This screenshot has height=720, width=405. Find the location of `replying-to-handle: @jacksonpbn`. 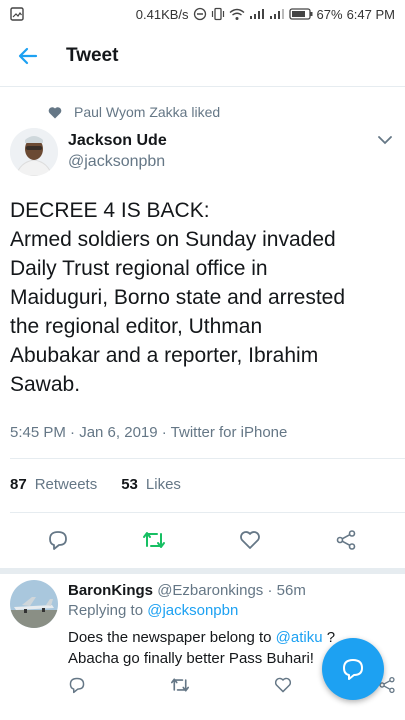

replying-to-handle: @jacksonpbn is located at coordinates (192, 610).